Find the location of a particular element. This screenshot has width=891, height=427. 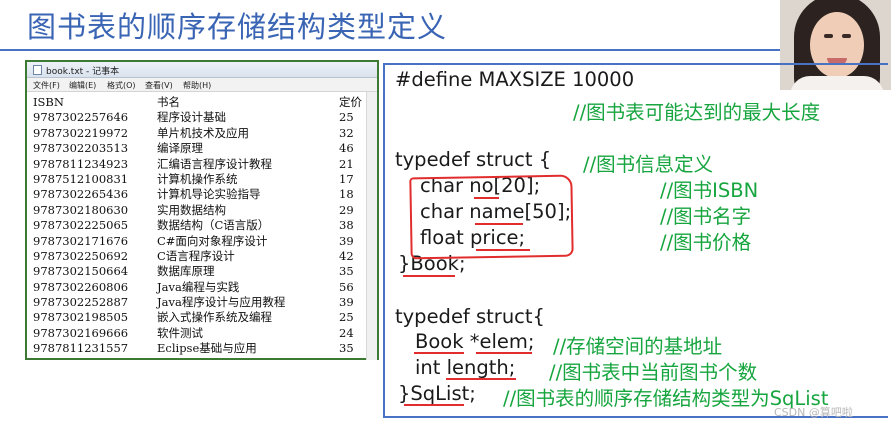

book-row: 9787302180630 实用数据结构 29 is located at coordinates (200, 210).